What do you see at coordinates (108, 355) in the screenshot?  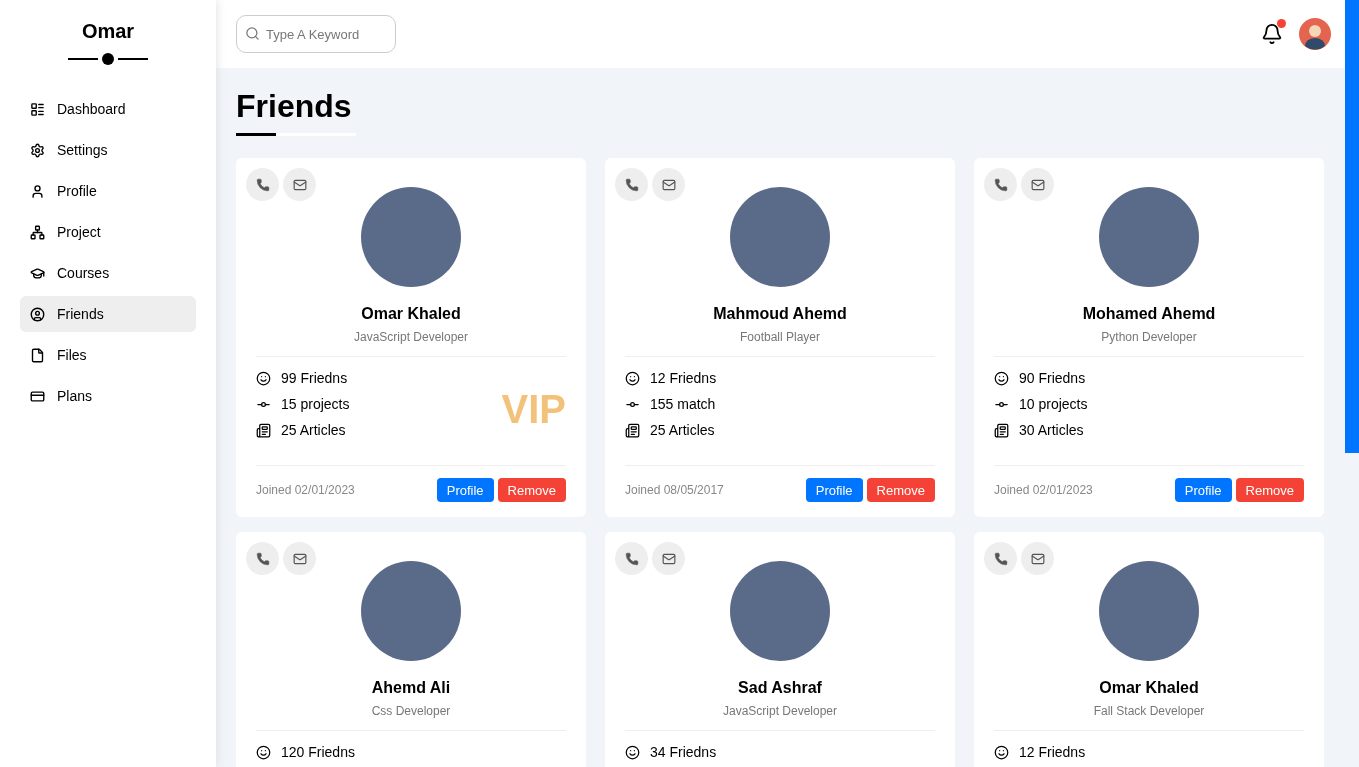 I see `sidebar-item: Files` at bounding box center [108, 355].